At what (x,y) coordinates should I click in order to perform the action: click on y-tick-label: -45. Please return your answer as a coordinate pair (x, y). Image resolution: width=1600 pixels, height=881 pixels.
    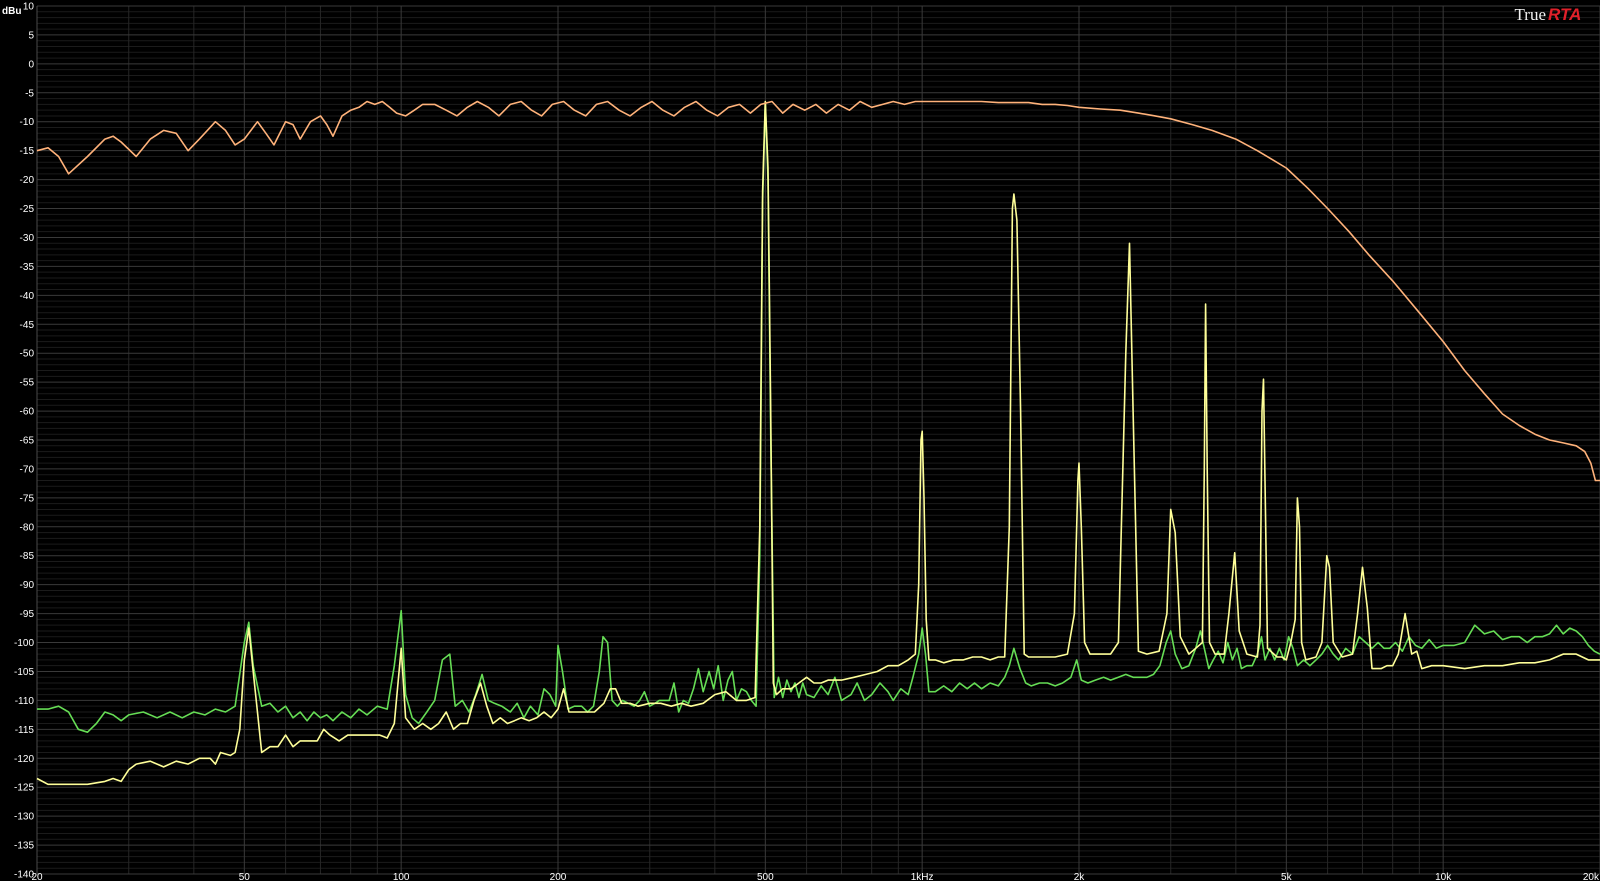
    Looking at the image, I should click on (27, 325).